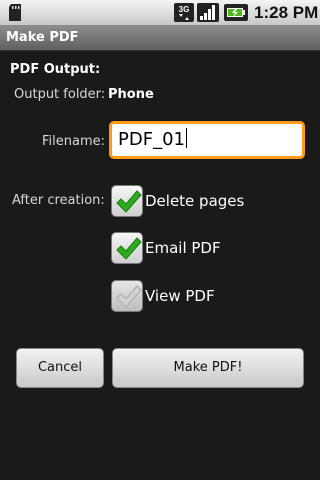 Image resolution: width=320 pixels, height=480 pixels. What do you see at coordinates (286, 12) in the screenshot?
I see `status-time: 1:28 PM` at bounding box center [286, 12].